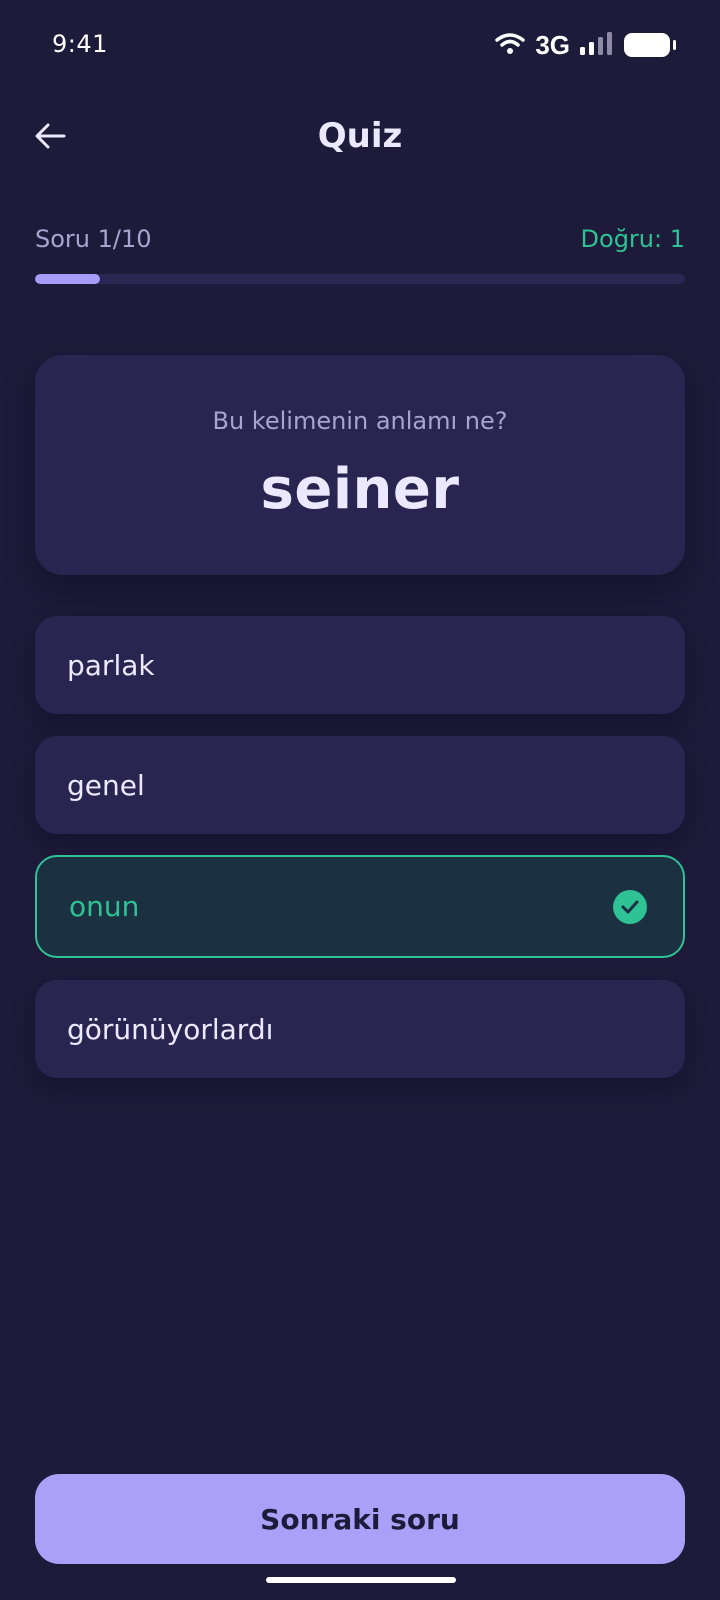  What do you see at coordinates (552, 44) in the screenshot?
I see `network-type-label: 3G` at bounding box center [552, 44].